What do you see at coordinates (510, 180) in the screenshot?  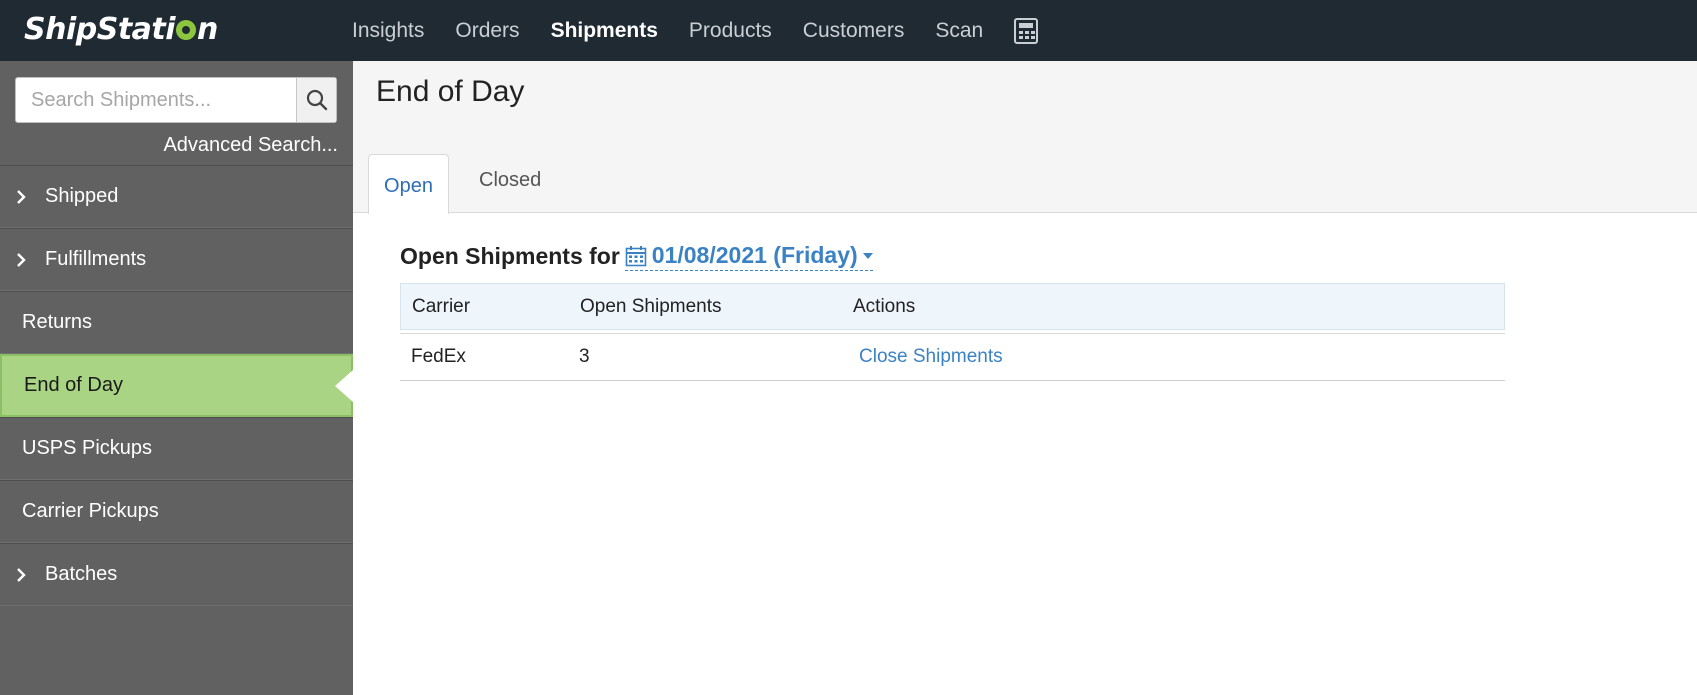 I see `tab-closed: Closed` at bounding box center [510, 180].